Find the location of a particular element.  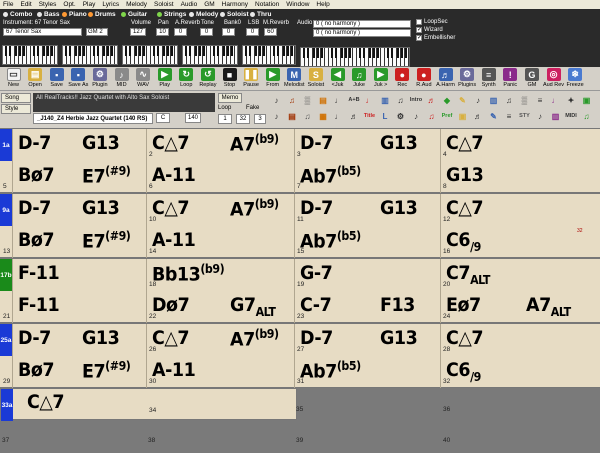

track-button-drums: Drums is located at coordinates (102, 14).